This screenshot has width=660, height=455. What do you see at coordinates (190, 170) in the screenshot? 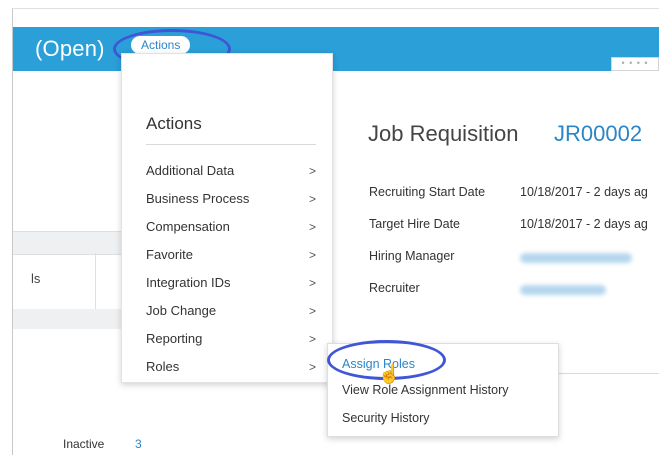
I see `menu-item-label: Additional Data` at bounding box center [190, 170].